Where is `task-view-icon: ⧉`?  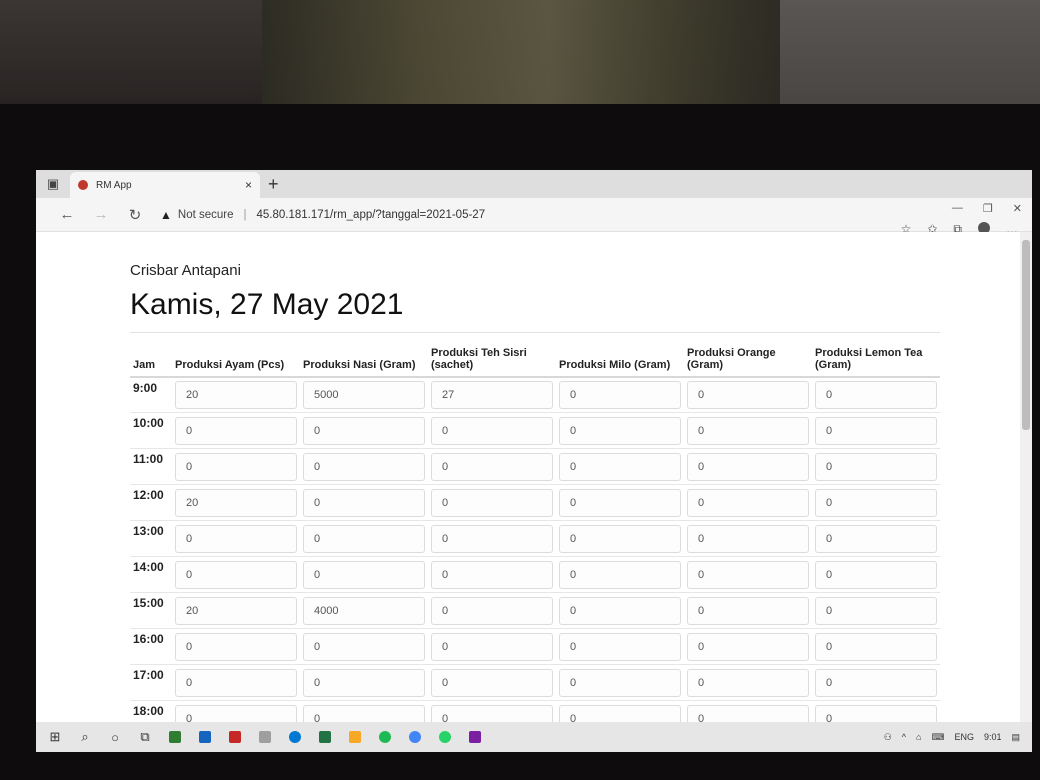
task-view-icon: ⧉ is located at coordinates (145, 737).